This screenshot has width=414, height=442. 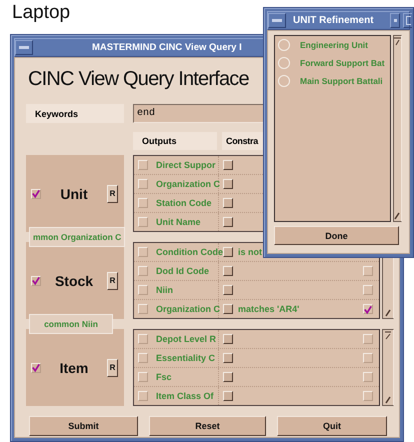 What do you see at coordinates (178, 222) in the screenshot?
I see `field-name: Unit Name` at bounding box center [178, 222].